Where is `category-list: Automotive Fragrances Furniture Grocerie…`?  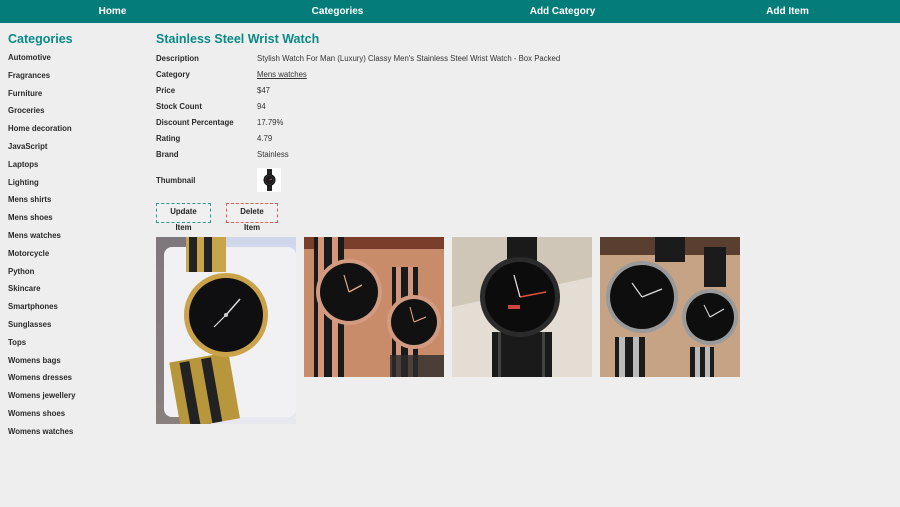 category-list: Automotive Fragrances Furniture Grocerie… is located at coordinates (73, 248).